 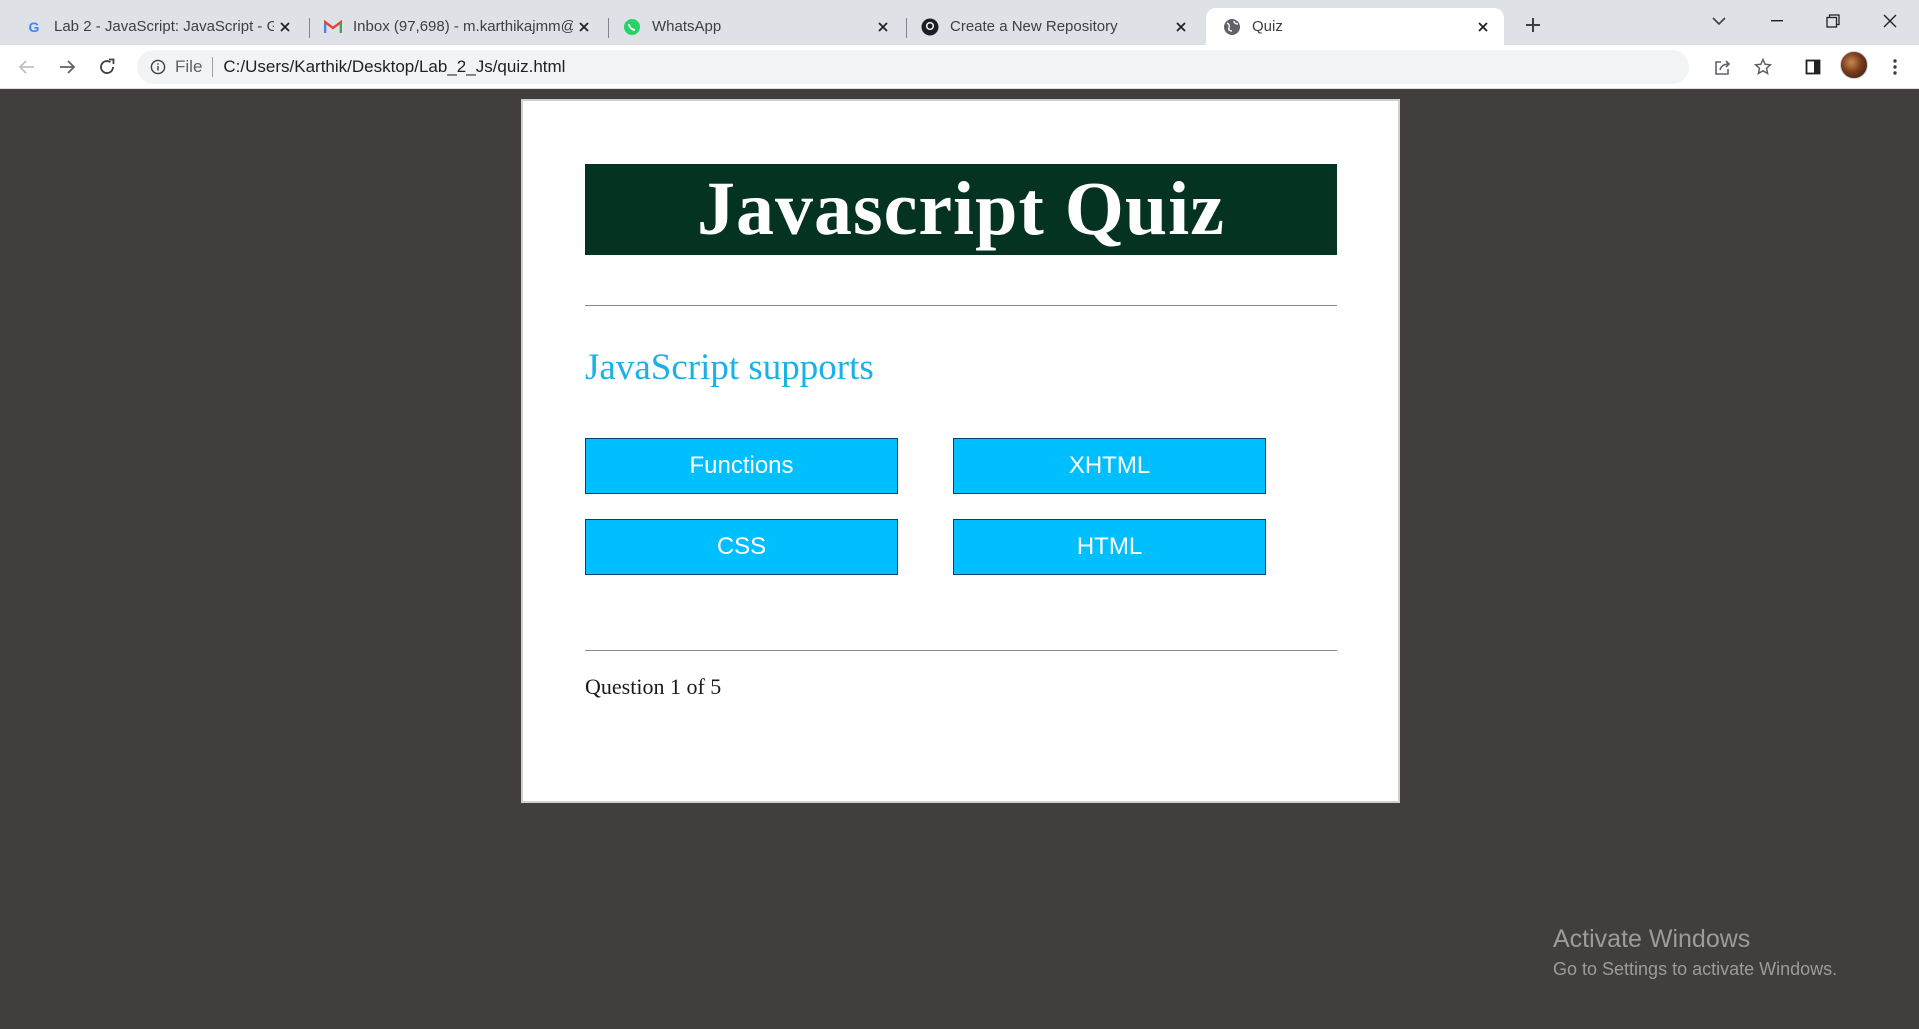 I want to click on tab-inbox: Inbox (97,698) - m.karthikajmm@, so click(x=456, y=26).